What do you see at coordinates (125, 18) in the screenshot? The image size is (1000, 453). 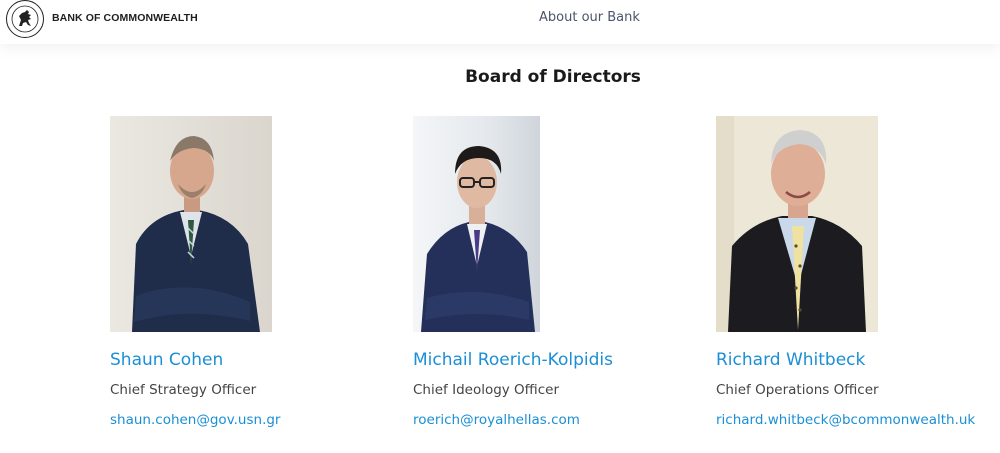 I see `brand-name: BANK OF COMMONWEALTH` at bounding box center [125, 18].